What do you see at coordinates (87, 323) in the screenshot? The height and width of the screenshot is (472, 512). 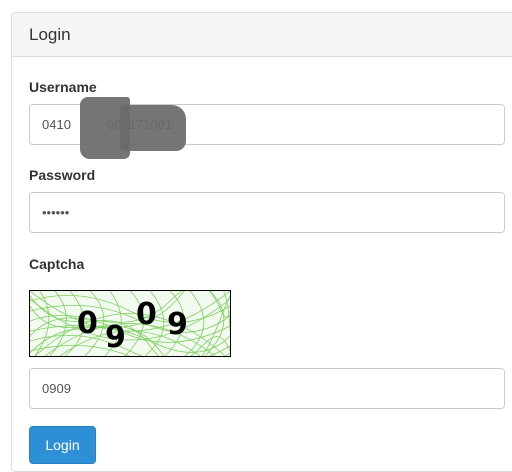 I see `captcha-char-1: 0` at bounding box center [87, 323].